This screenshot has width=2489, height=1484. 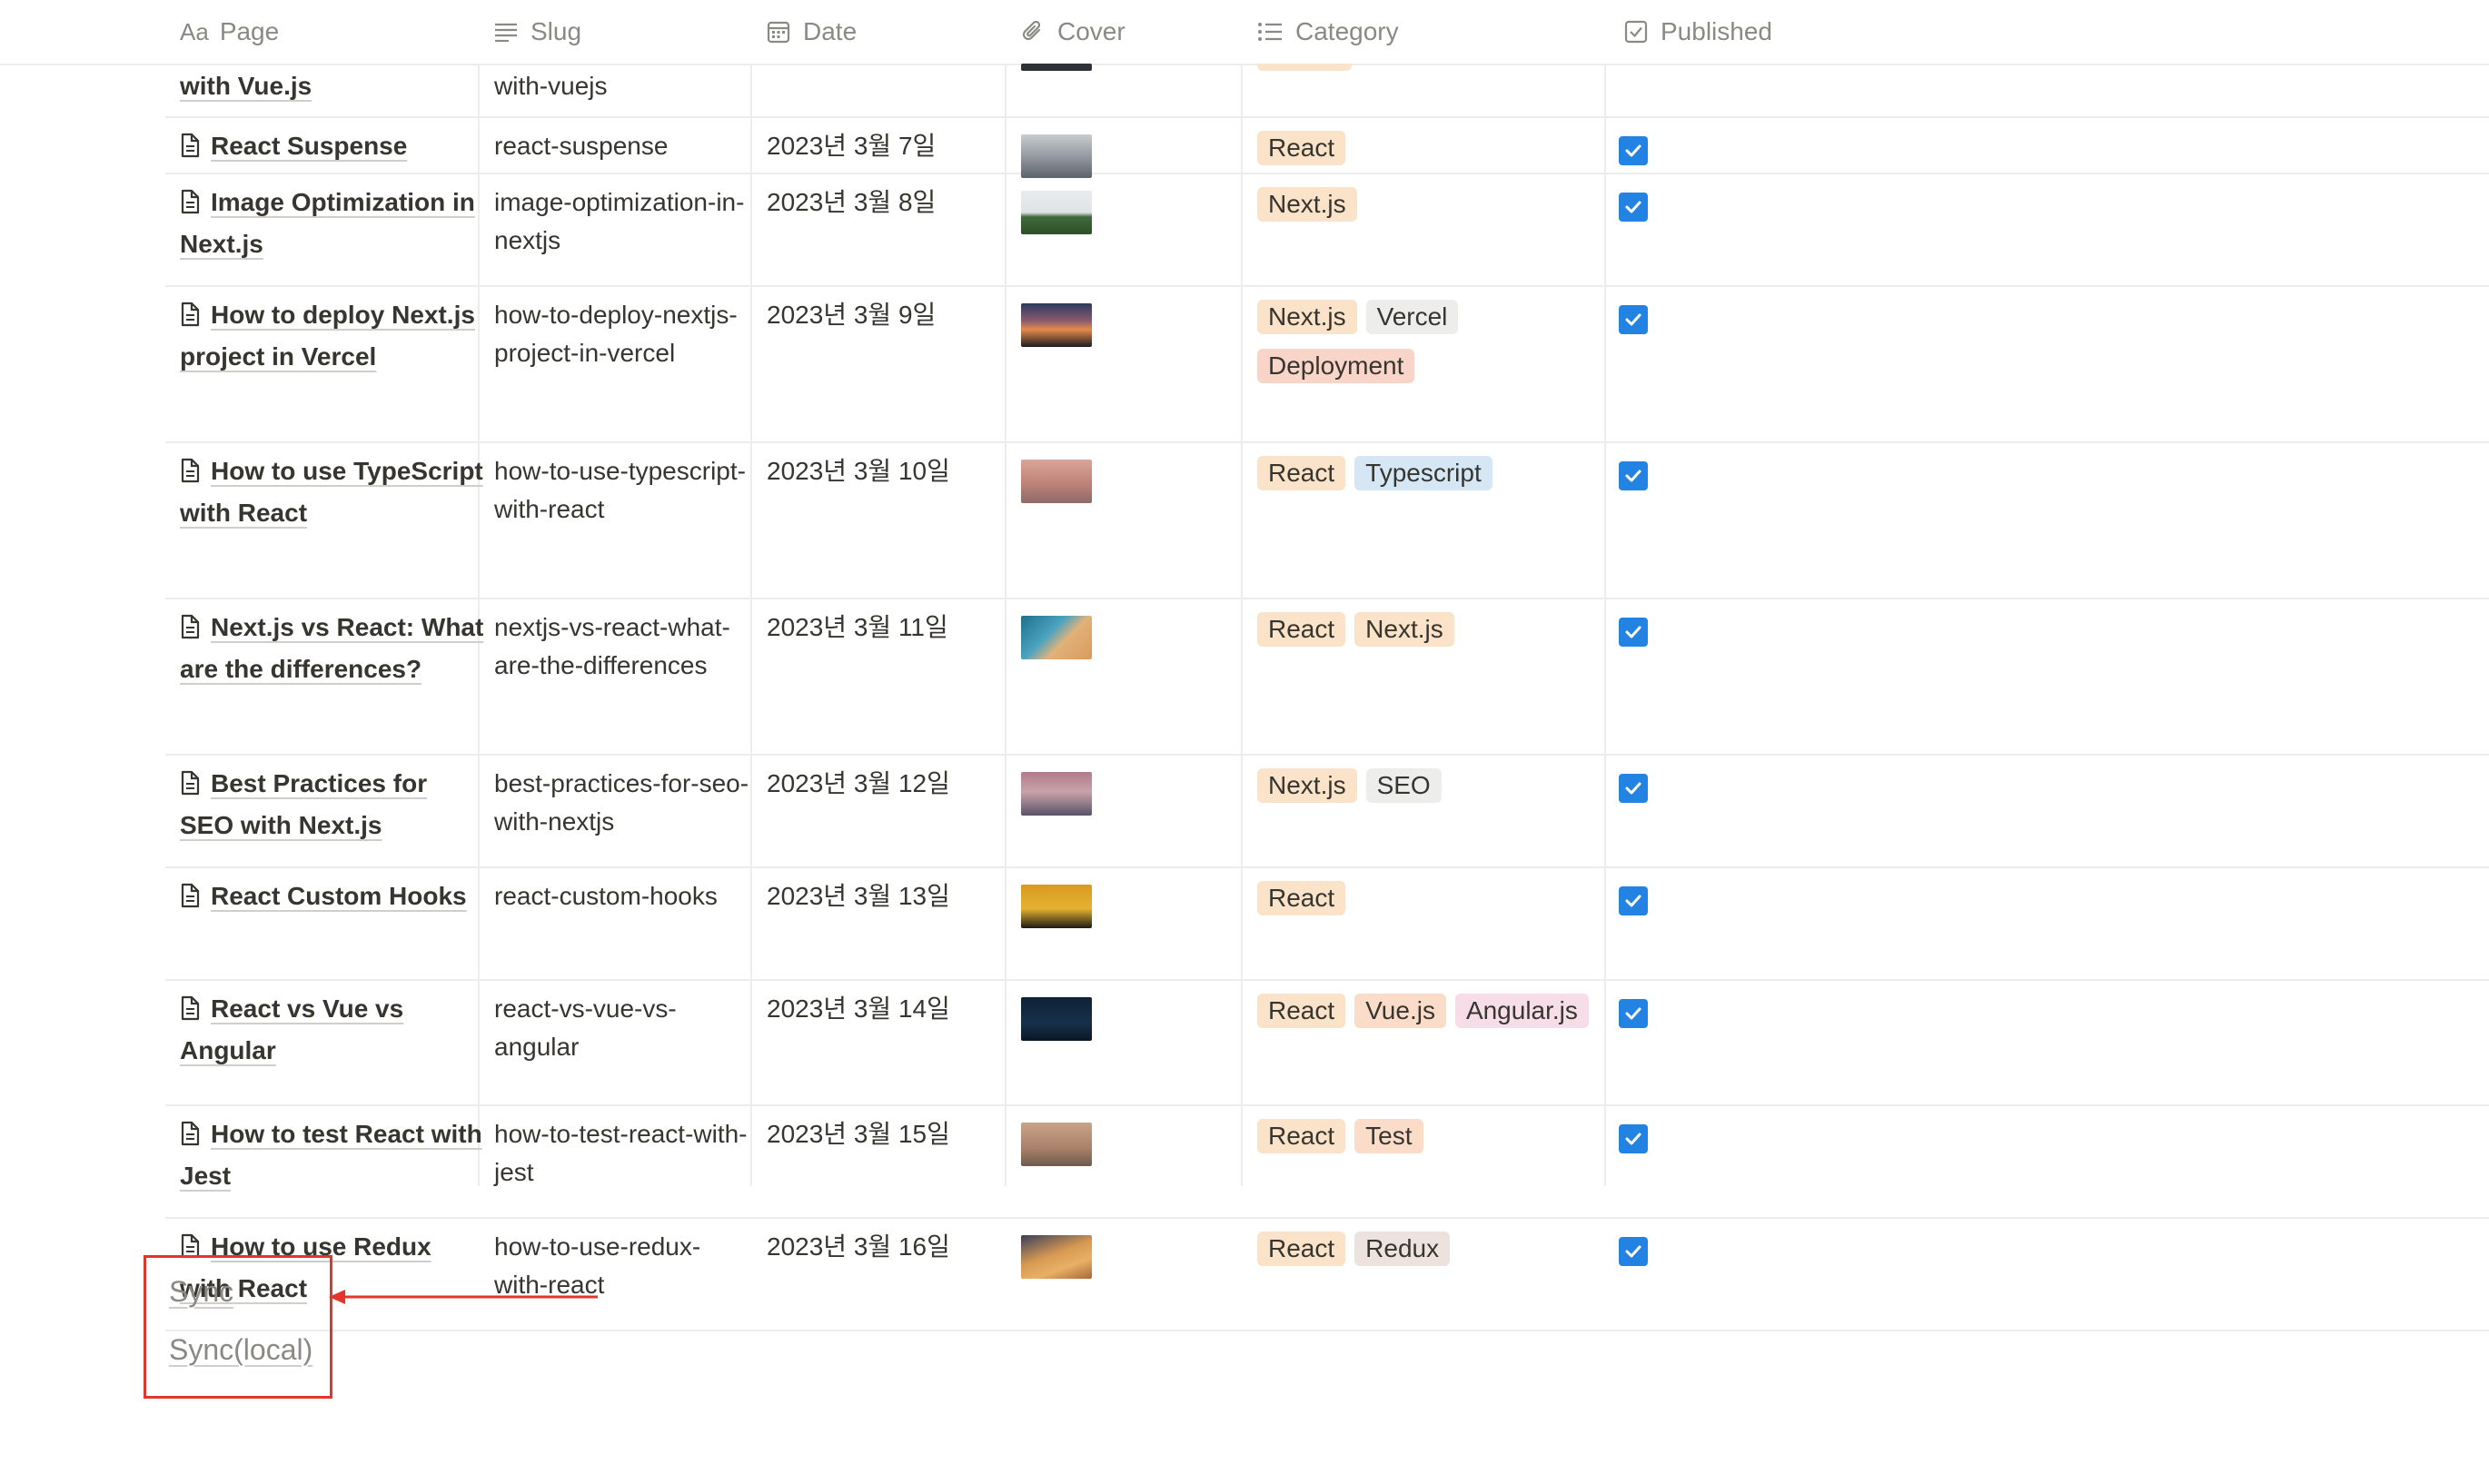 What do you see at coordinates (622, 896) in the screenshot?
I see `slug-cell: react-custom-hooks` at bounding box center [622, 896].